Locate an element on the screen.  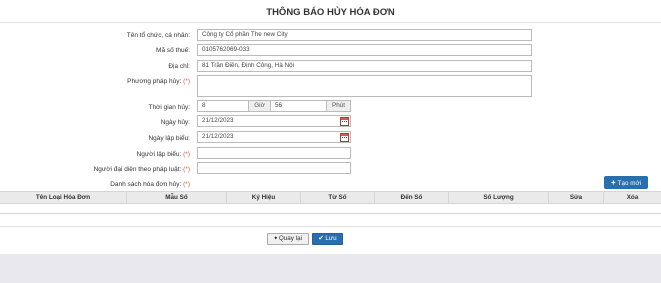
cancel-date-input: 21/12/2023 is located at coordinates (274, 121).